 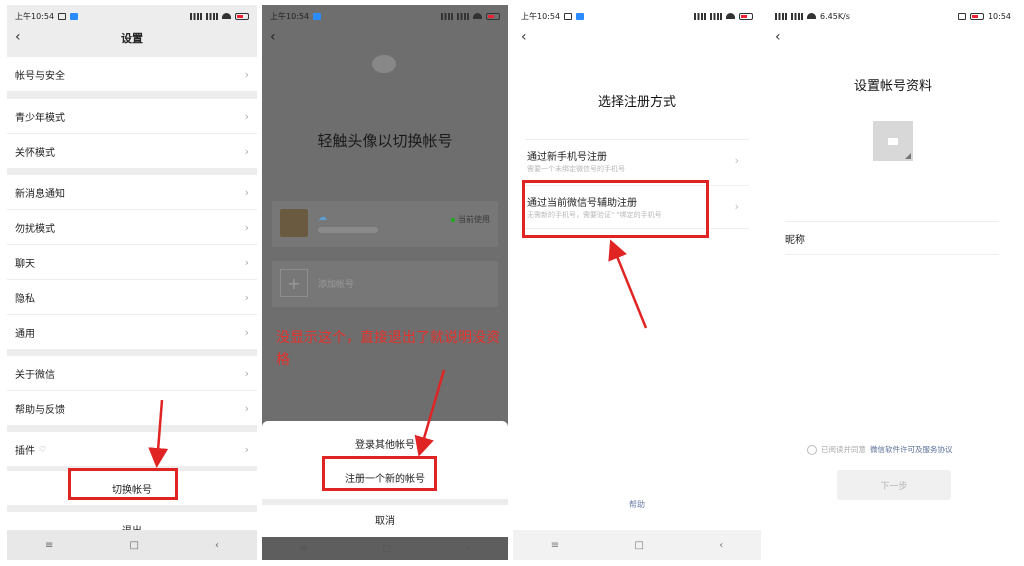 I want to click on settings-item-plugins: 插件 ♡ ›, so click(x=132, y=449).